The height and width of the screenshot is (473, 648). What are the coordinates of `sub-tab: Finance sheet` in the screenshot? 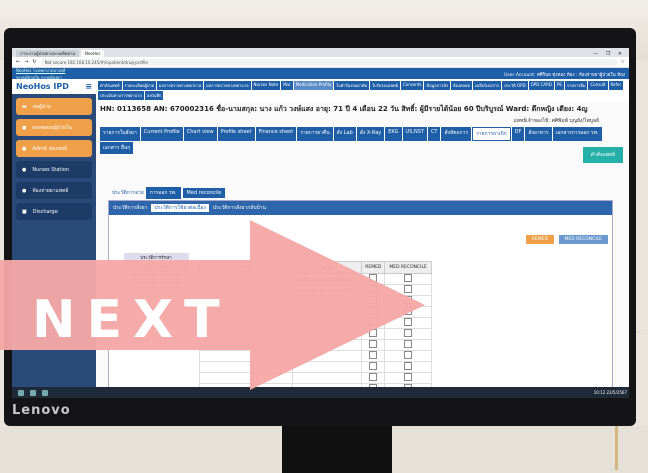 It's located at (276, 134).